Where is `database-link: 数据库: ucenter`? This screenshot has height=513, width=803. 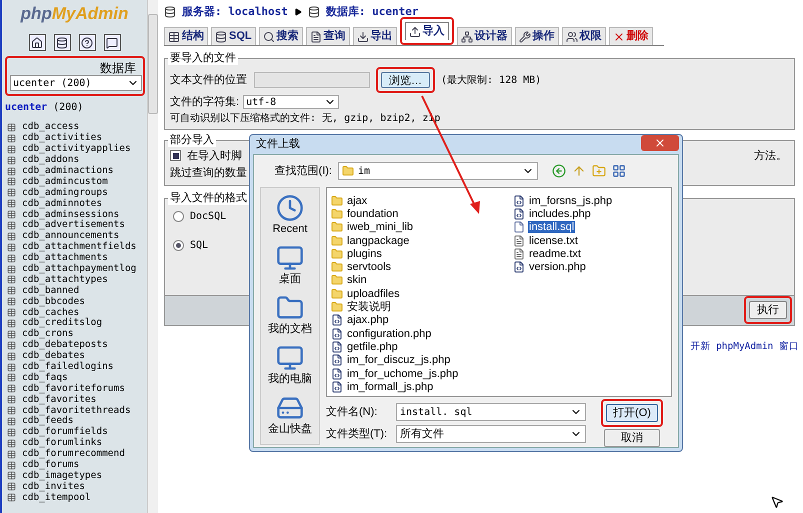 database-link: 数据库: ucenter is located at coordinates (372, 12).